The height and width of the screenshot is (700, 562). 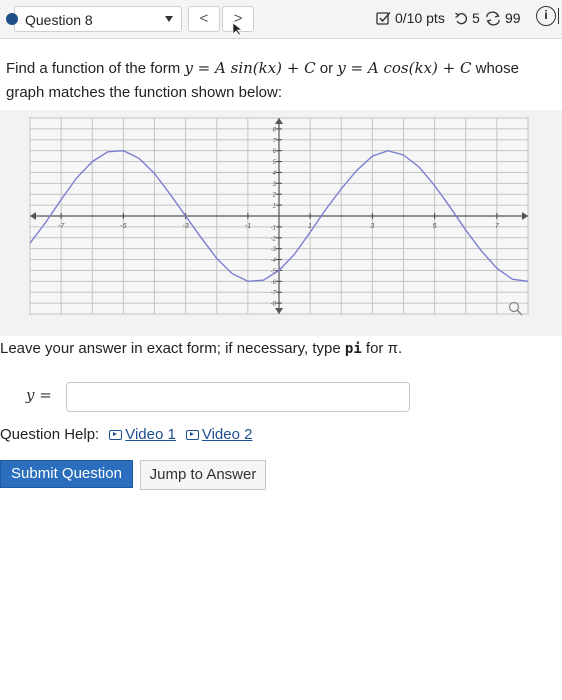 What do you see at coordinates (59, 20) in the screenshot?
I see `question-label: Question 8` at bounding box center [59, 20].